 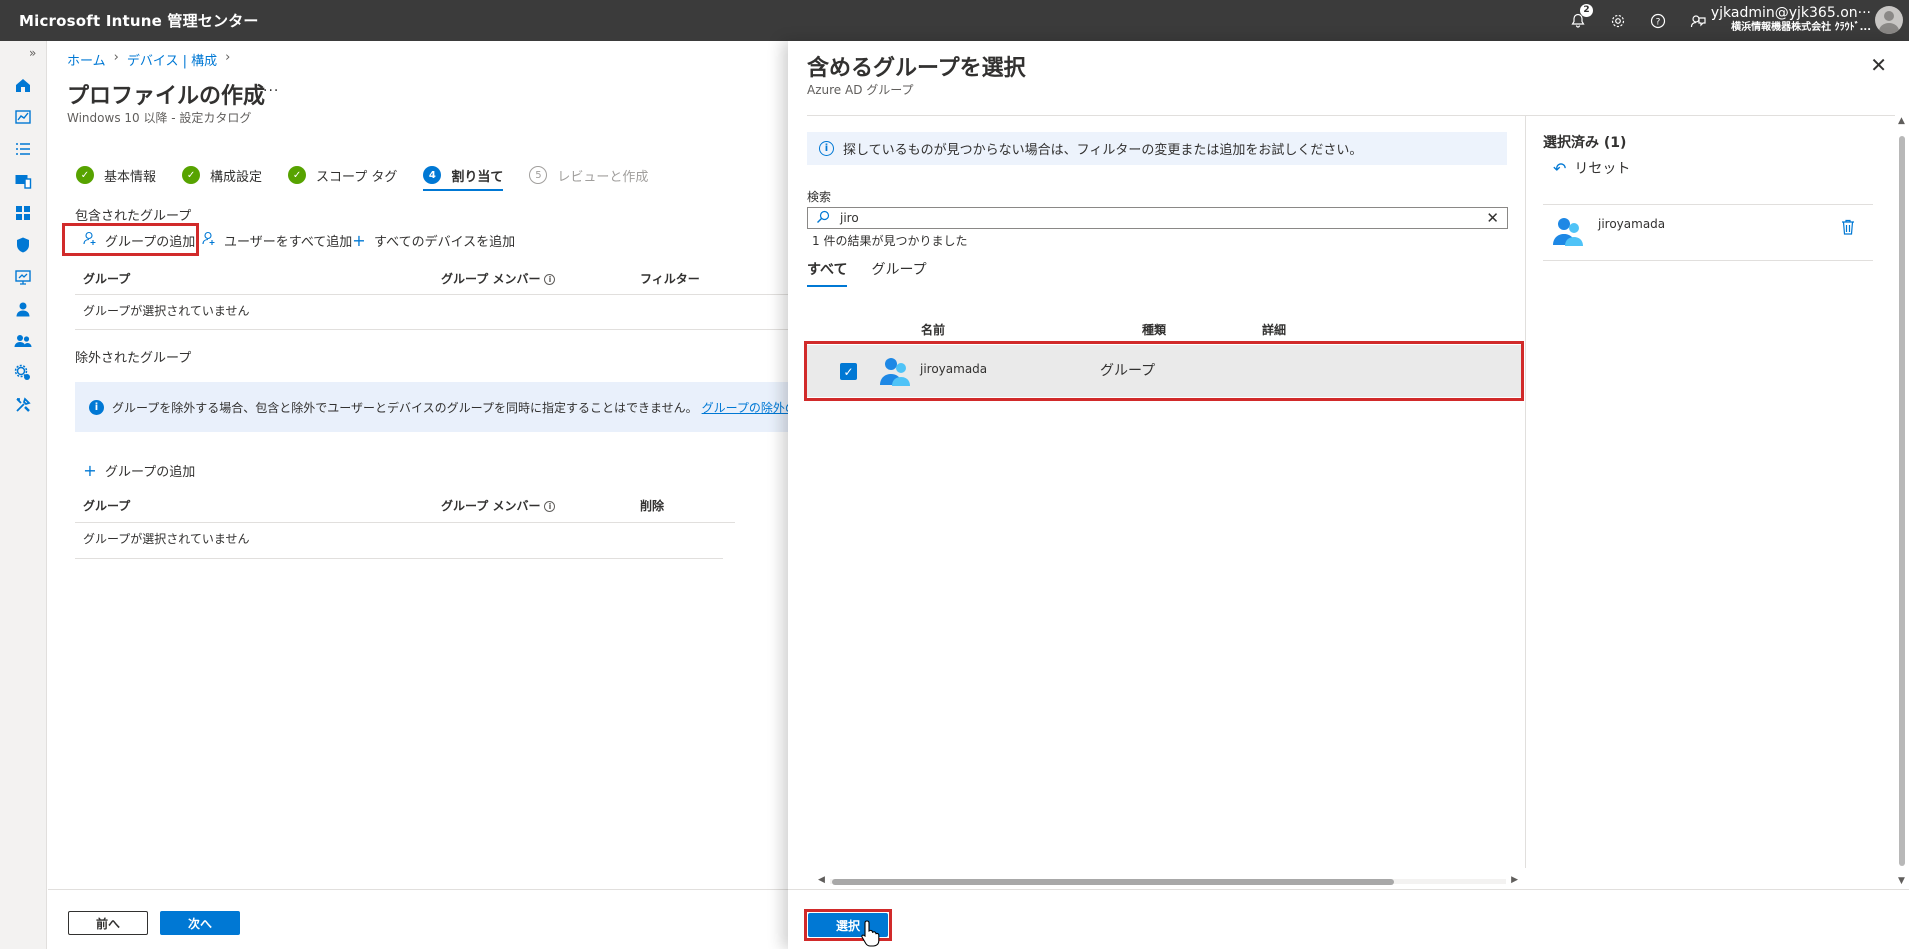 What do you see at coordinates (1632, 224) in the screenshot?
I see `selected-group-name: jiroyamada` at bounding box center [1632, 224].